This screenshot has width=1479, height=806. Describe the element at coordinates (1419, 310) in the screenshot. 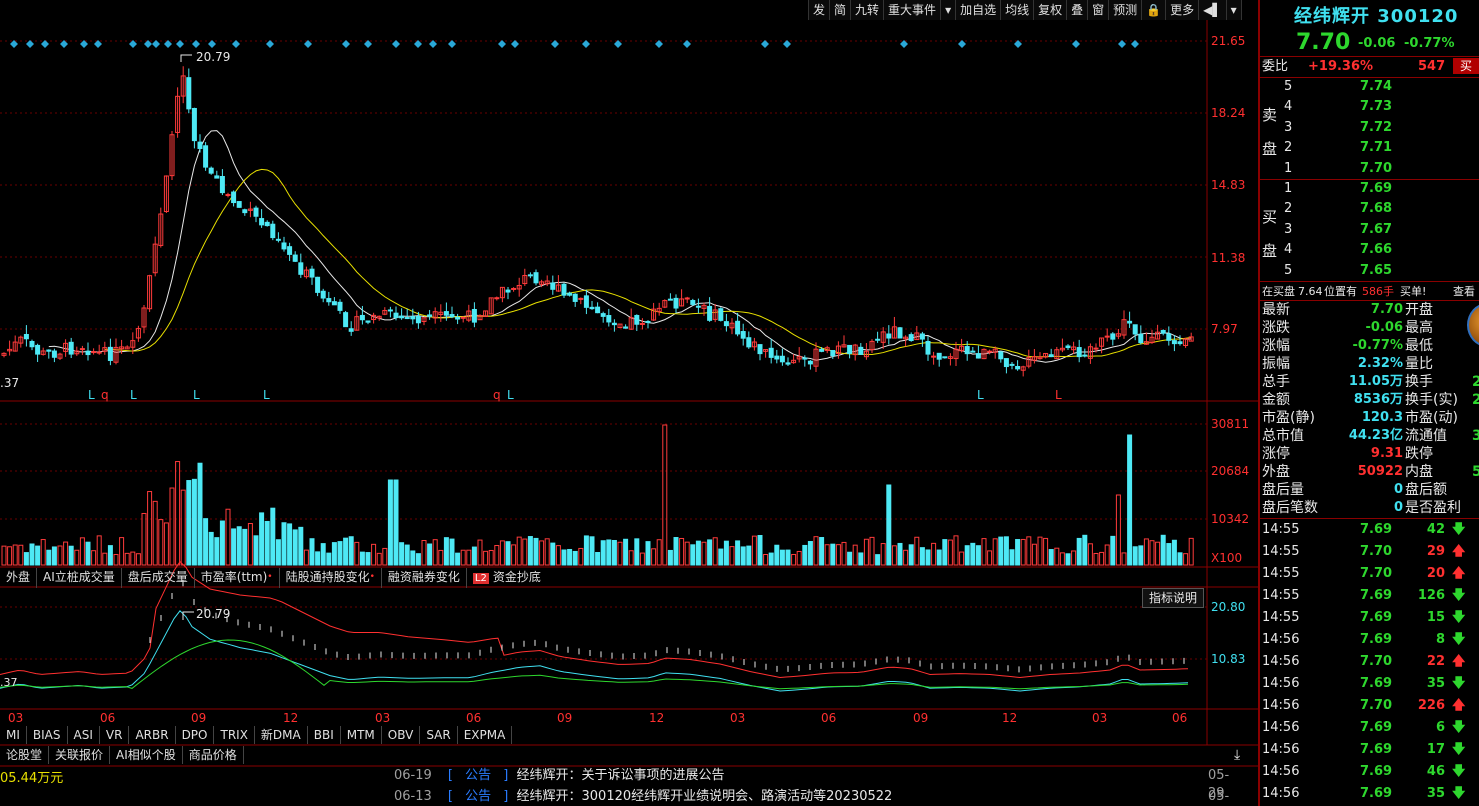

I see `stat-label-2: 开盘` at that location.